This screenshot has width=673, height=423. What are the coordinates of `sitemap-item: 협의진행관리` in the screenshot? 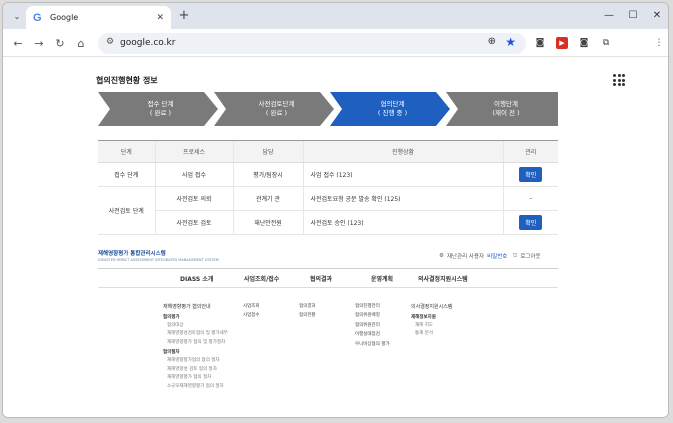 It's located at (372, 306).